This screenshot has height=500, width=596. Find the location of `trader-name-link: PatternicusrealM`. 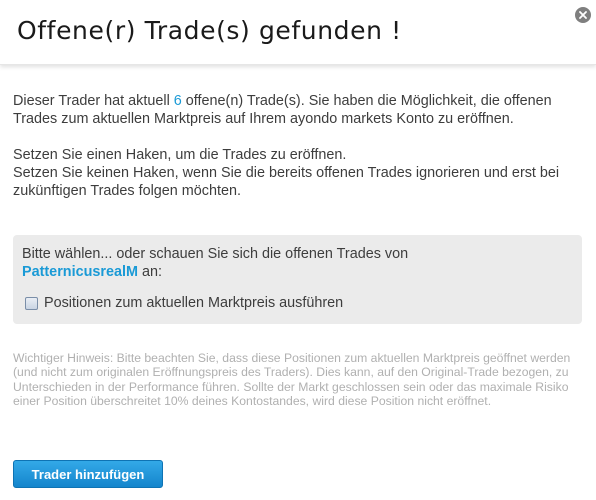

trader-name-link: PatternicusrealM is located at coordinates (80, 272).